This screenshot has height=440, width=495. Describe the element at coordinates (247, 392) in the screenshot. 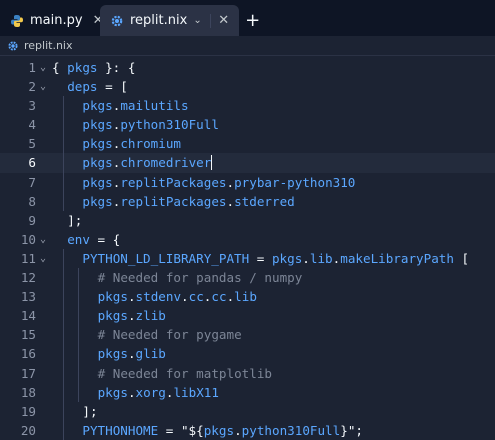

I see `code-line: 18 pkgs.xorg.libX11` at that location.